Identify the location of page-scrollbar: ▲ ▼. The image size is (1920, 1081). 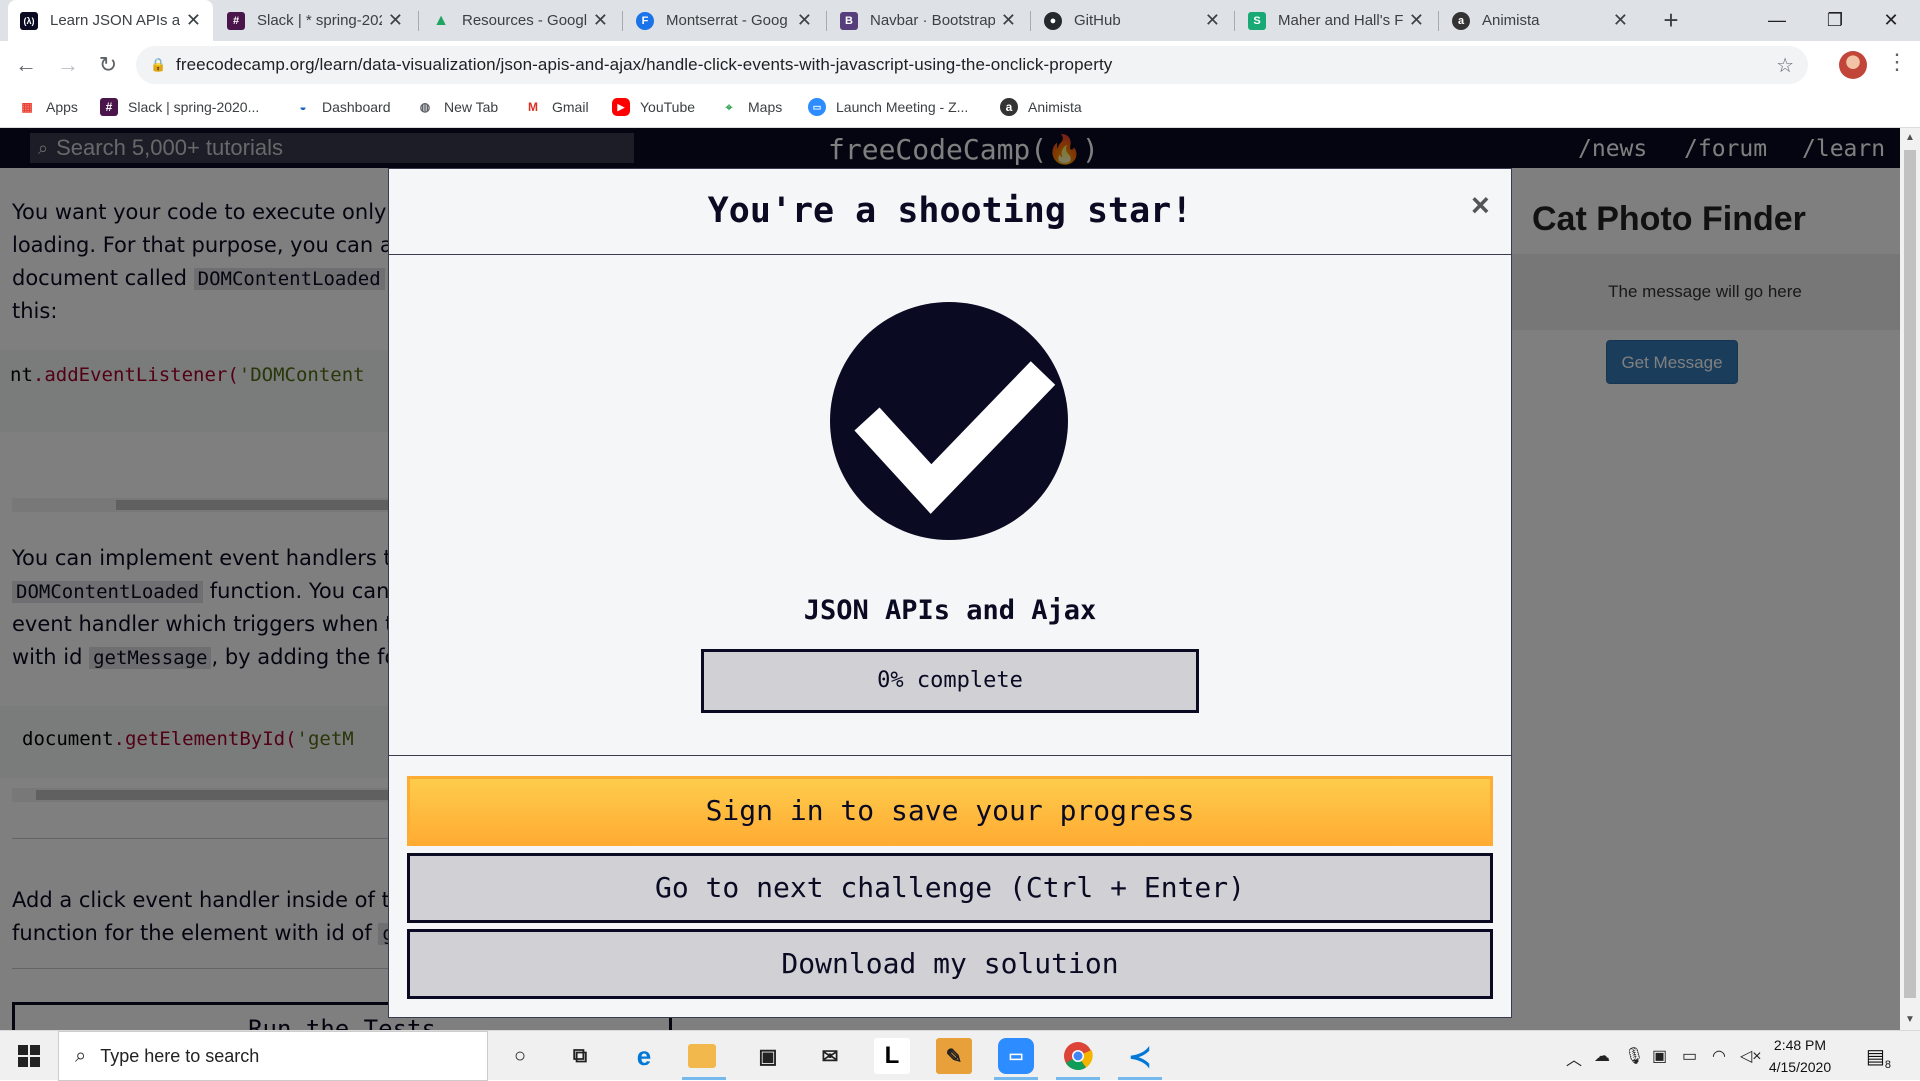
(1910, 579).